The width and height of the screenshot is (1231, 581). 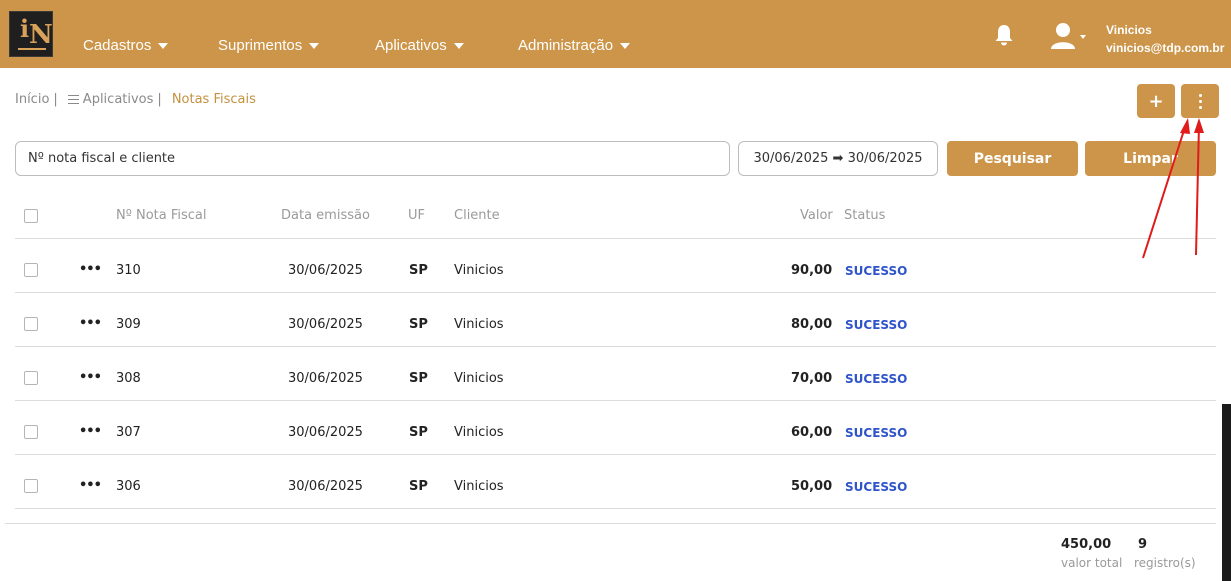 I want to click on clear-button: Limpar, so click(x=1150, y=158).